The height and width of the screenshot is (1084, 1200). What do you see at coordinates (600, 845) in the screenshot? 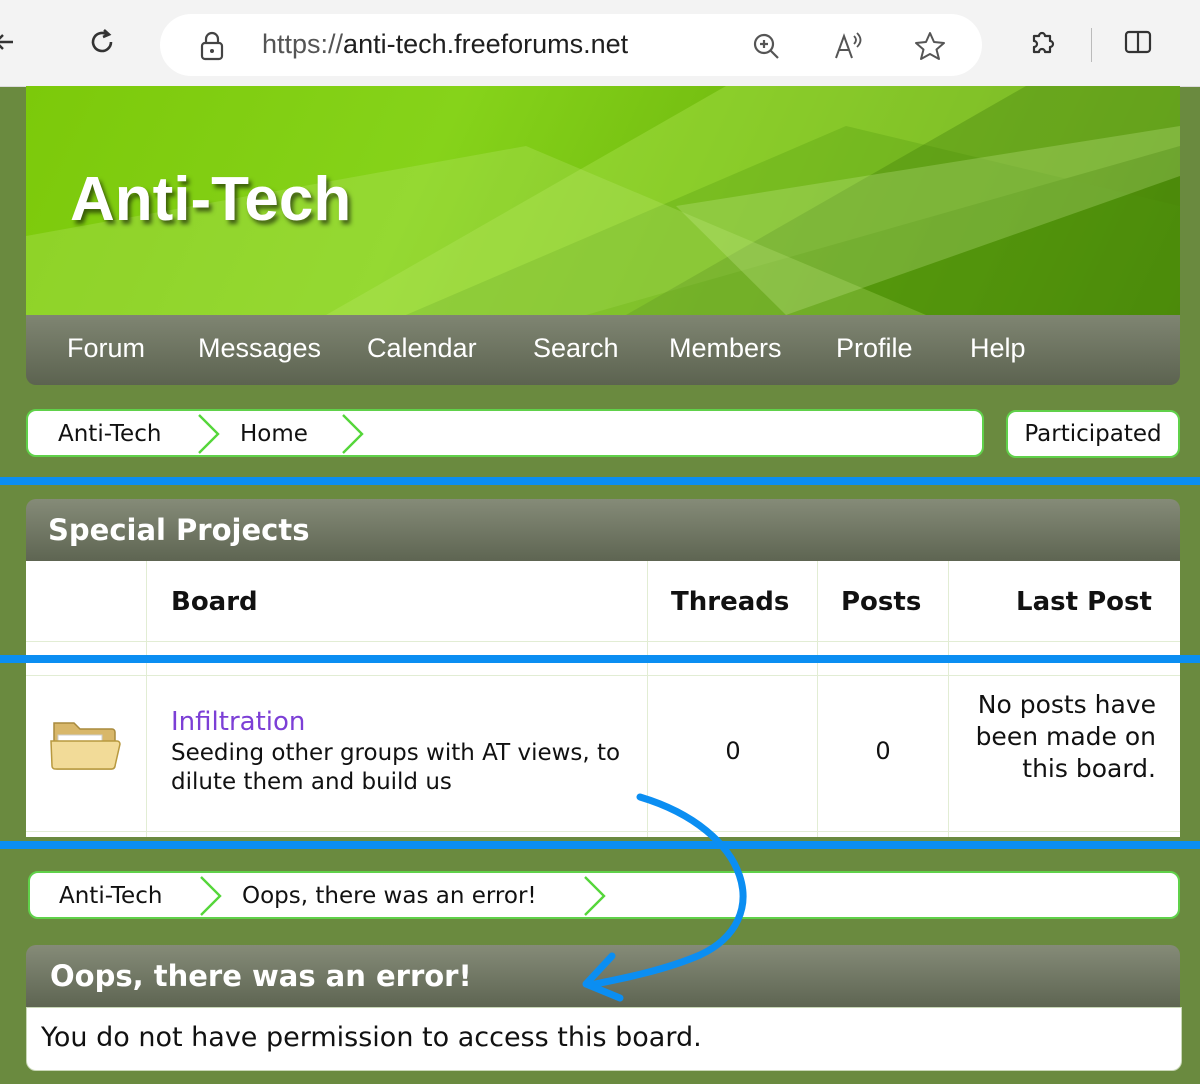
I see `annotation-line-bottom` at bounding box center [600, 845].